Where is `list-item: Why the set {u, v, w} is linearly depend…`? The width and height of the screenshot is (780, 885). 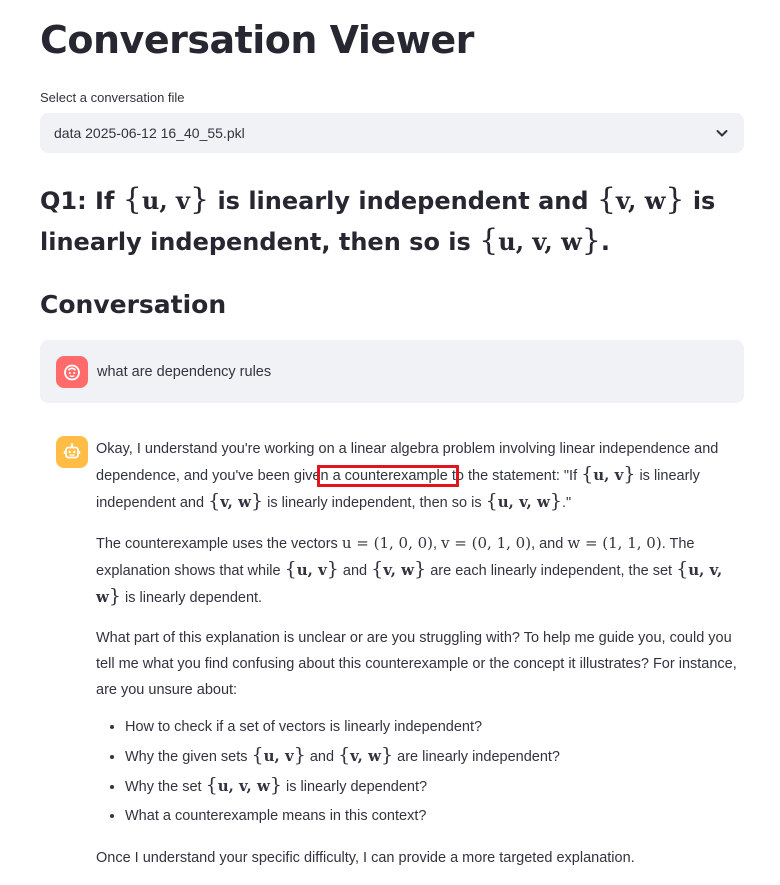 list-item: Why the set {u, v, w} is linearly depend… is located at coordinates (435, 787).